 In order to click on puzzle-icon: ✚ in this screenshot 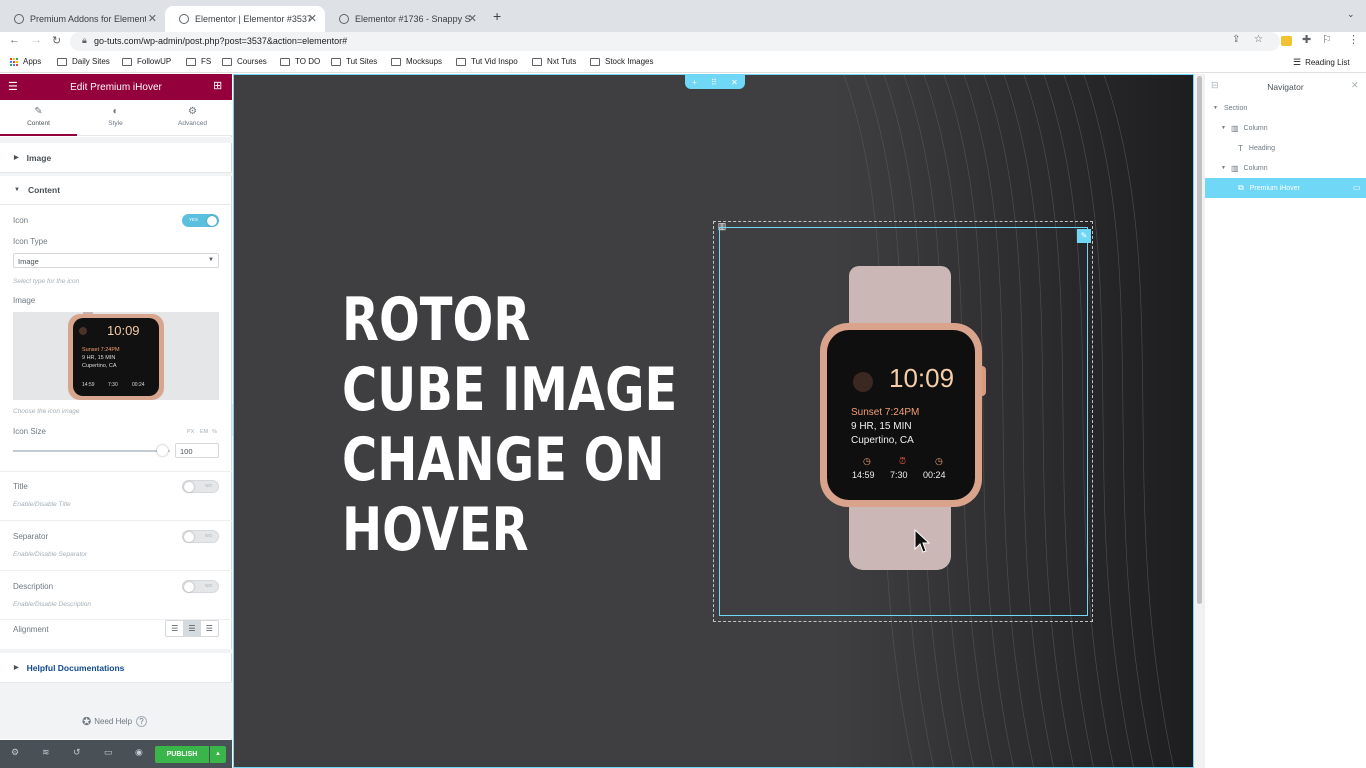, I will do `click(1306, 39)`.